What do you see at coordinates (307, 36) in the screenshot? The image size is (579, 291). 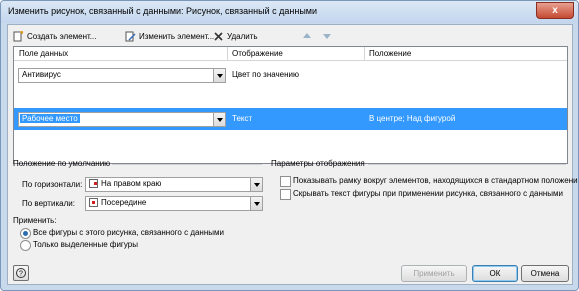 I see `move-up-icon` at bounding box center [307, 36].